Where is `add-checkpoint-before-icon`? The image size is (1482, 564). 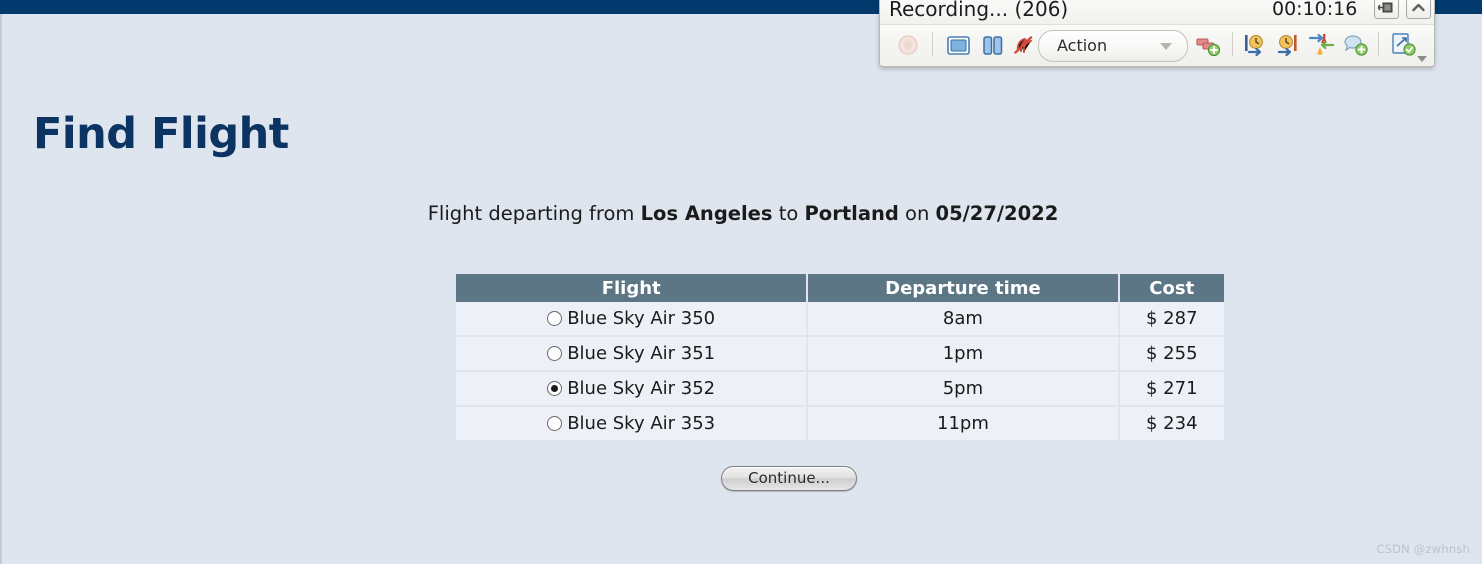 add-checkpoint-before-icon is located at coordinates (1256, 45).